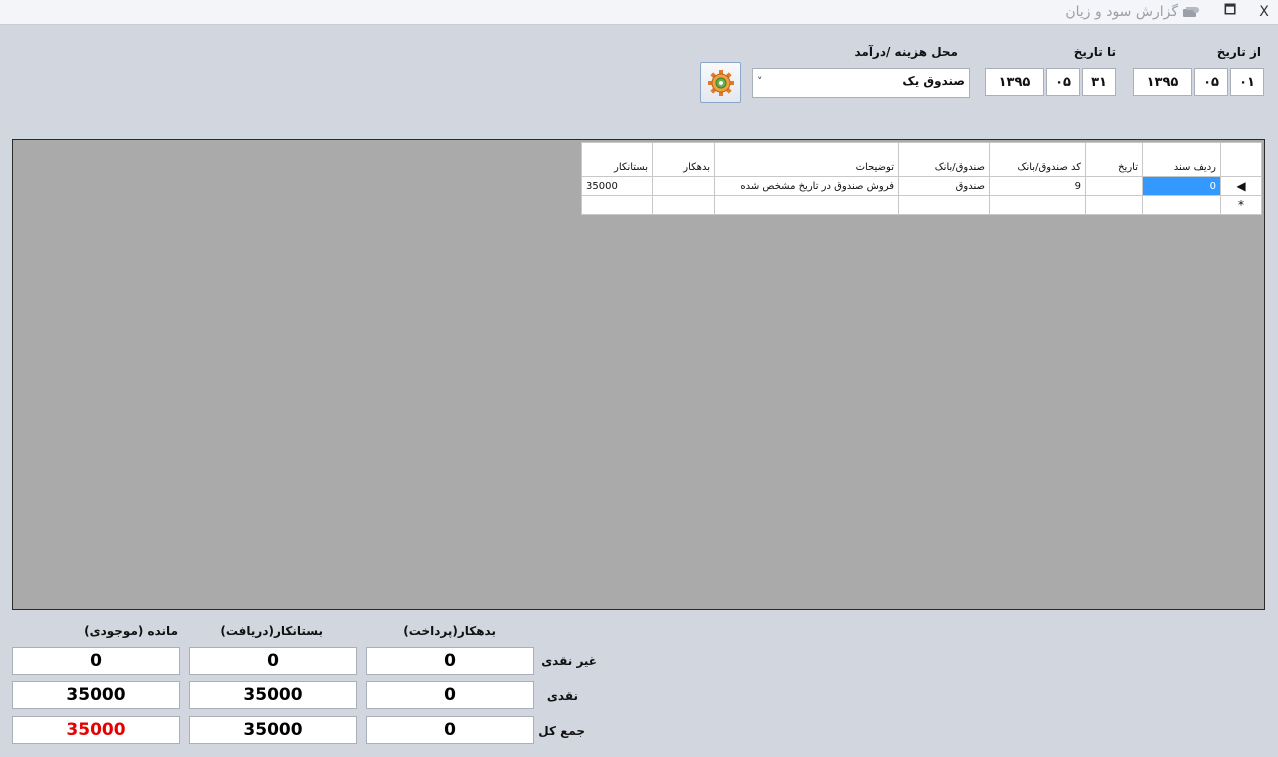 The height and width of the screenshot is (757, 1278). Describe the element at coordinates (1037, 159) in the screenshot. I see `col-header-kod: کد صندوق/بانک` at that location.